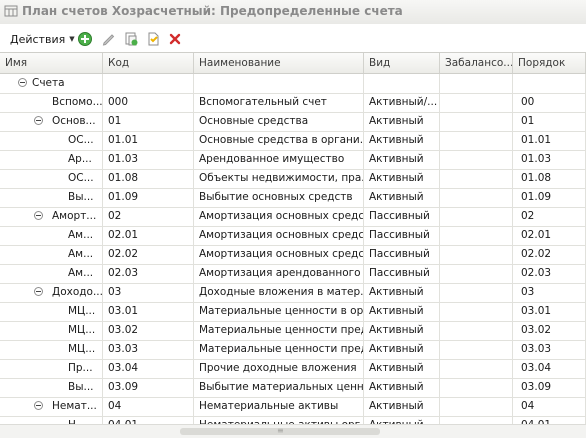  What do you see at coordinates (402, 63) in the screenshot?
I see `column-header-kind: Вид` at bounding box center [402, 63].